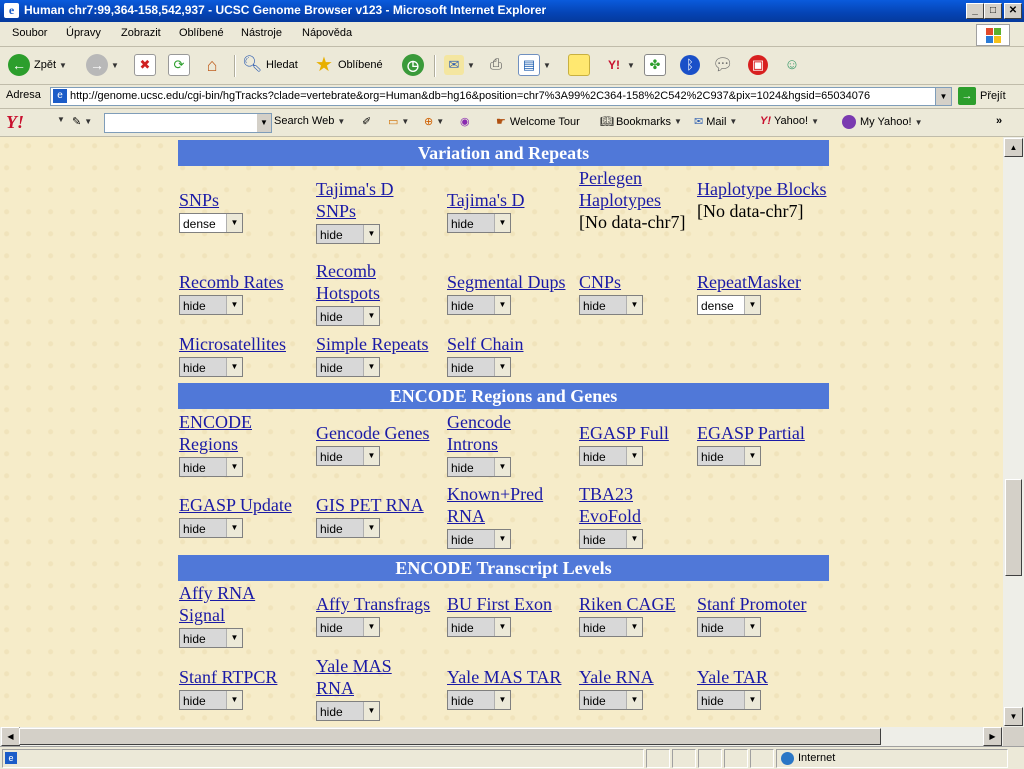 Image resolution: width=1024 pixels, height=769 pixels. What do you see at coordinates (723, 65) in the screenshot?
I see `messenger-button: 💬︎` at bounding box center [723, 65].